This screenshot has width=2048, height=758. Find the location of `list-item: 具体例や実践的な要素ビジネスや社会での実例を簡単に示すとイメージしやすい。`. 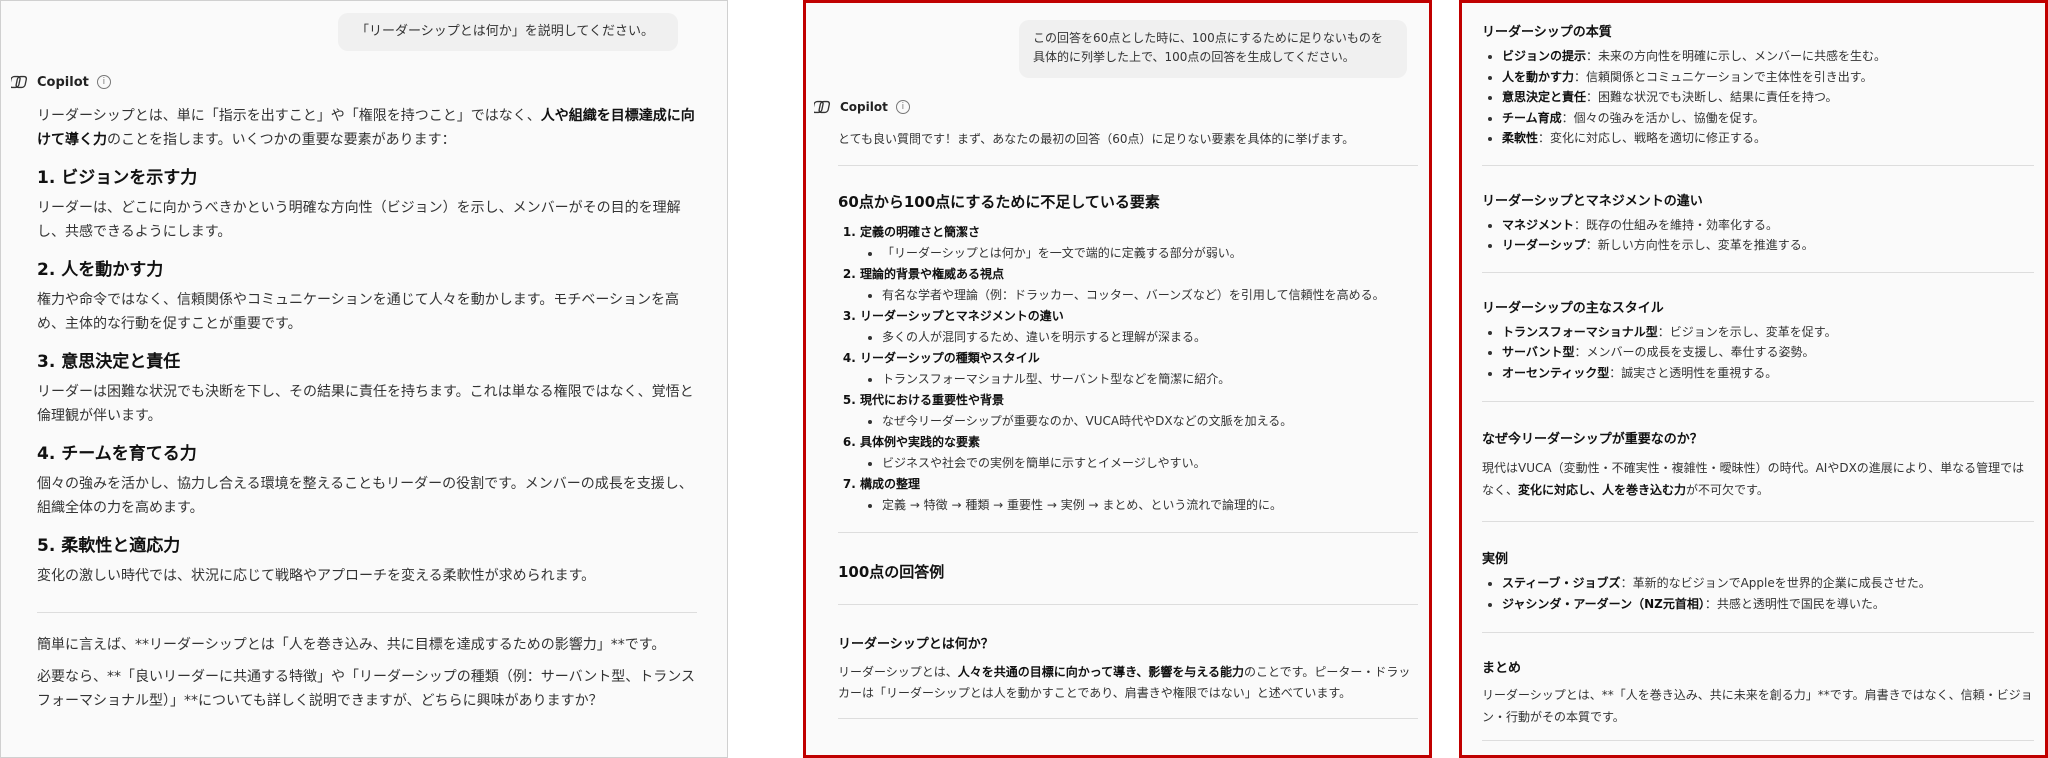

list-item: 具体例や実践的な要素ビジネスや社会での実例を簡単に示すとイメージしやすい。 is located at coordinates (1139, 453).